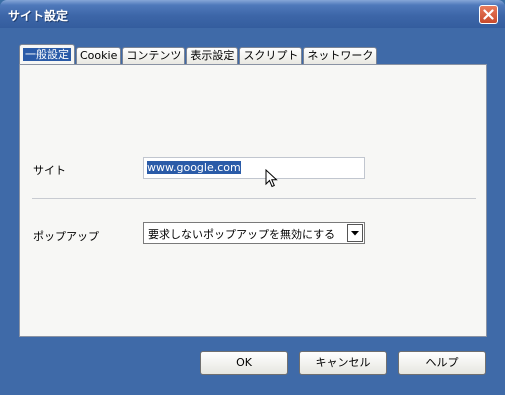 Image resolution: width=505 pixels, height=395 pixels. I want to click on tab-display-label: 表示設定, so click(212, 55).